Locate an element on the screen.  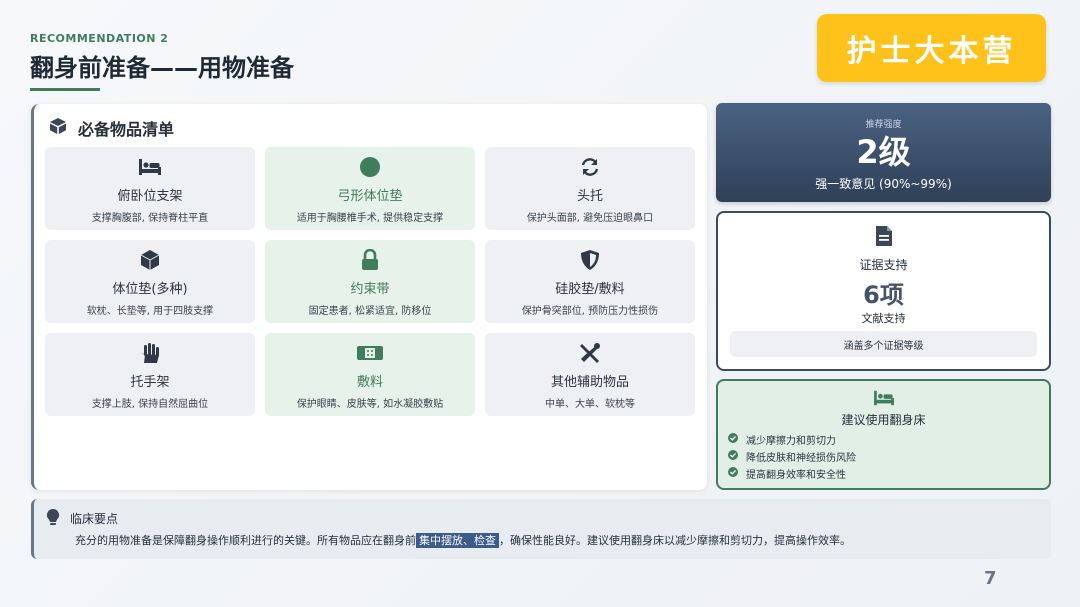
lock-icon is located at coordinates (370, 260).